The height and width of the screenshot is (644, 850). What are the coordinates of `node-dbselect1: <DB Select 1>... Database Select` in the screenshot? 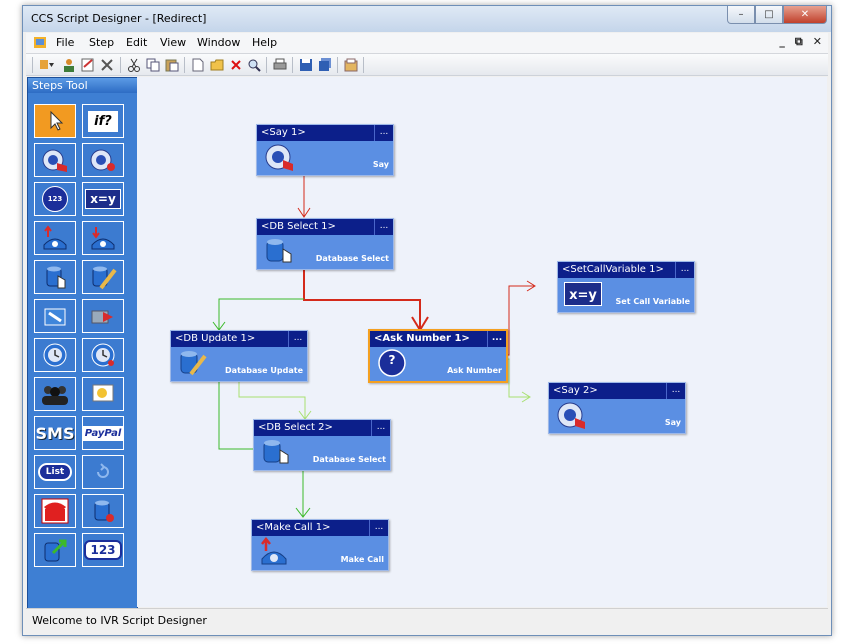 It's located at (325, 244).